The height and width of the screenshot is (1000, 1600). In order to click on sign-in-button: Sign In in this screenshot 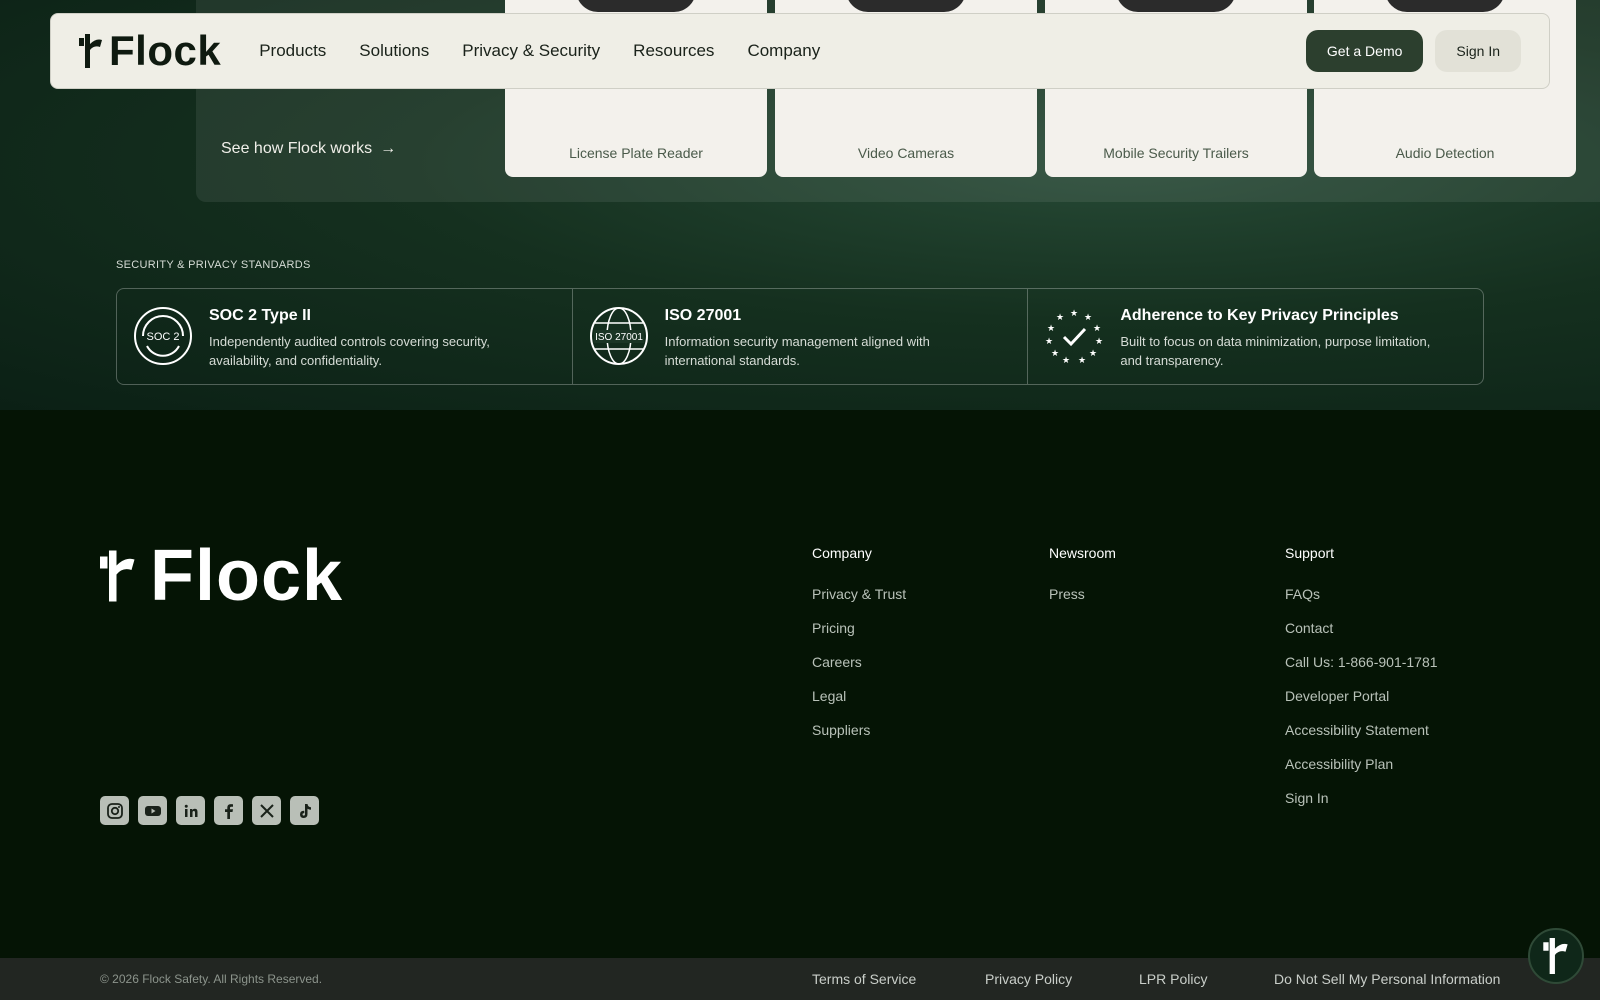, I will do `click(1478, 51)`.